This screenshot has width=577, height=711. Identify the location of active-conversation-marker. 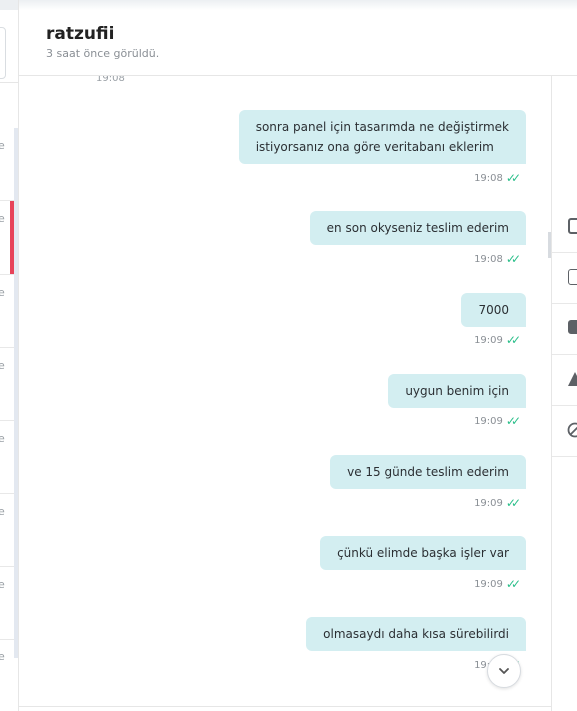
(12, 237).